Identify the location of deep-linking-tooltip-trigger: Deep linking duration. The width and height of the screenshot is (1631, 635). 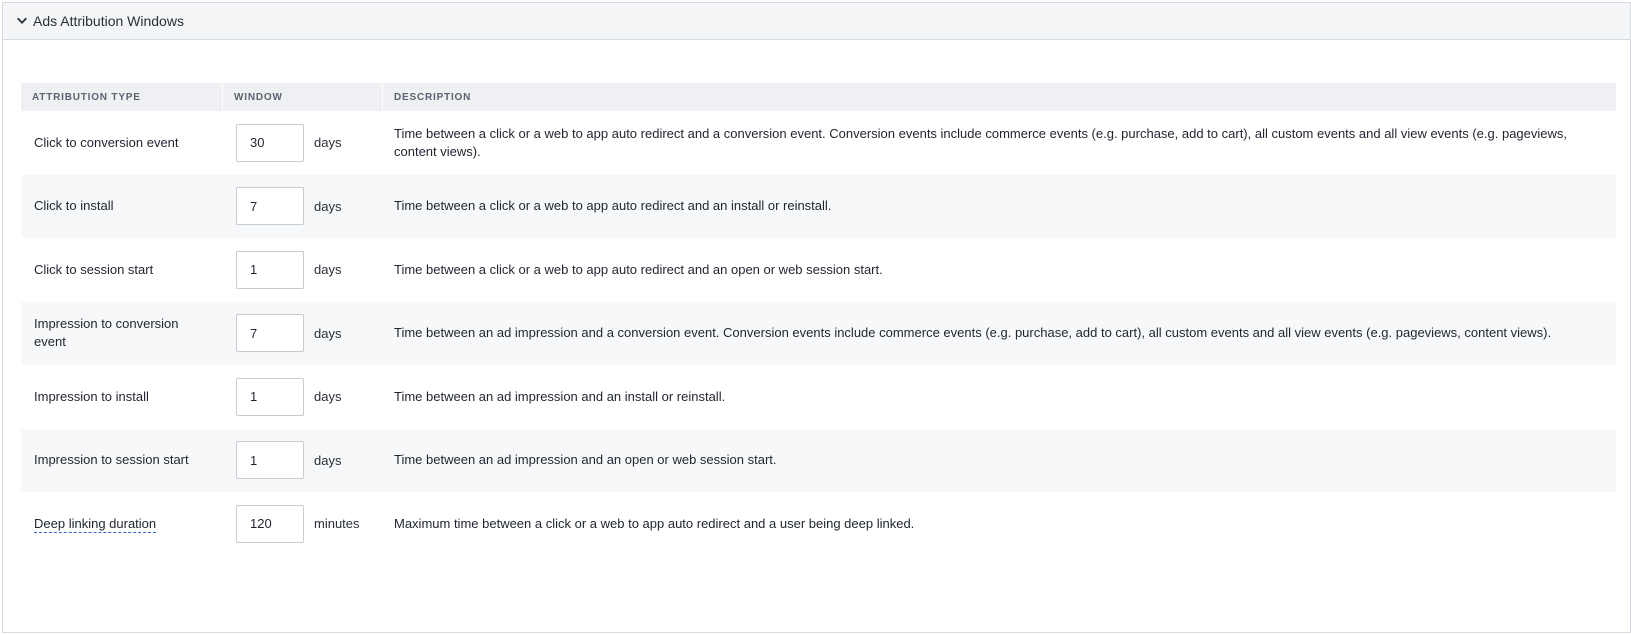
(95, 524).